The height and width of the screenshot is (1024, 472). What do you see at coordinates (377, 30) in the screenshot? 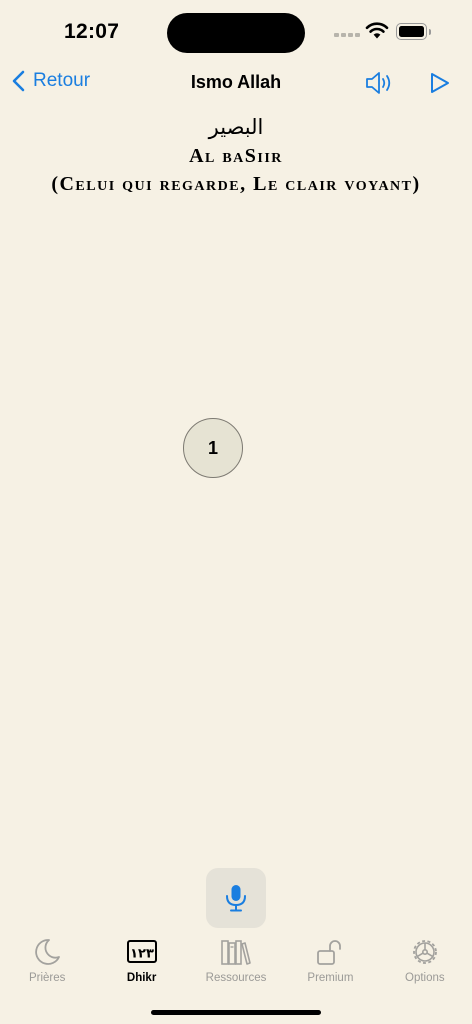
I see `wifi-icon` at bounding box center [377, 30].